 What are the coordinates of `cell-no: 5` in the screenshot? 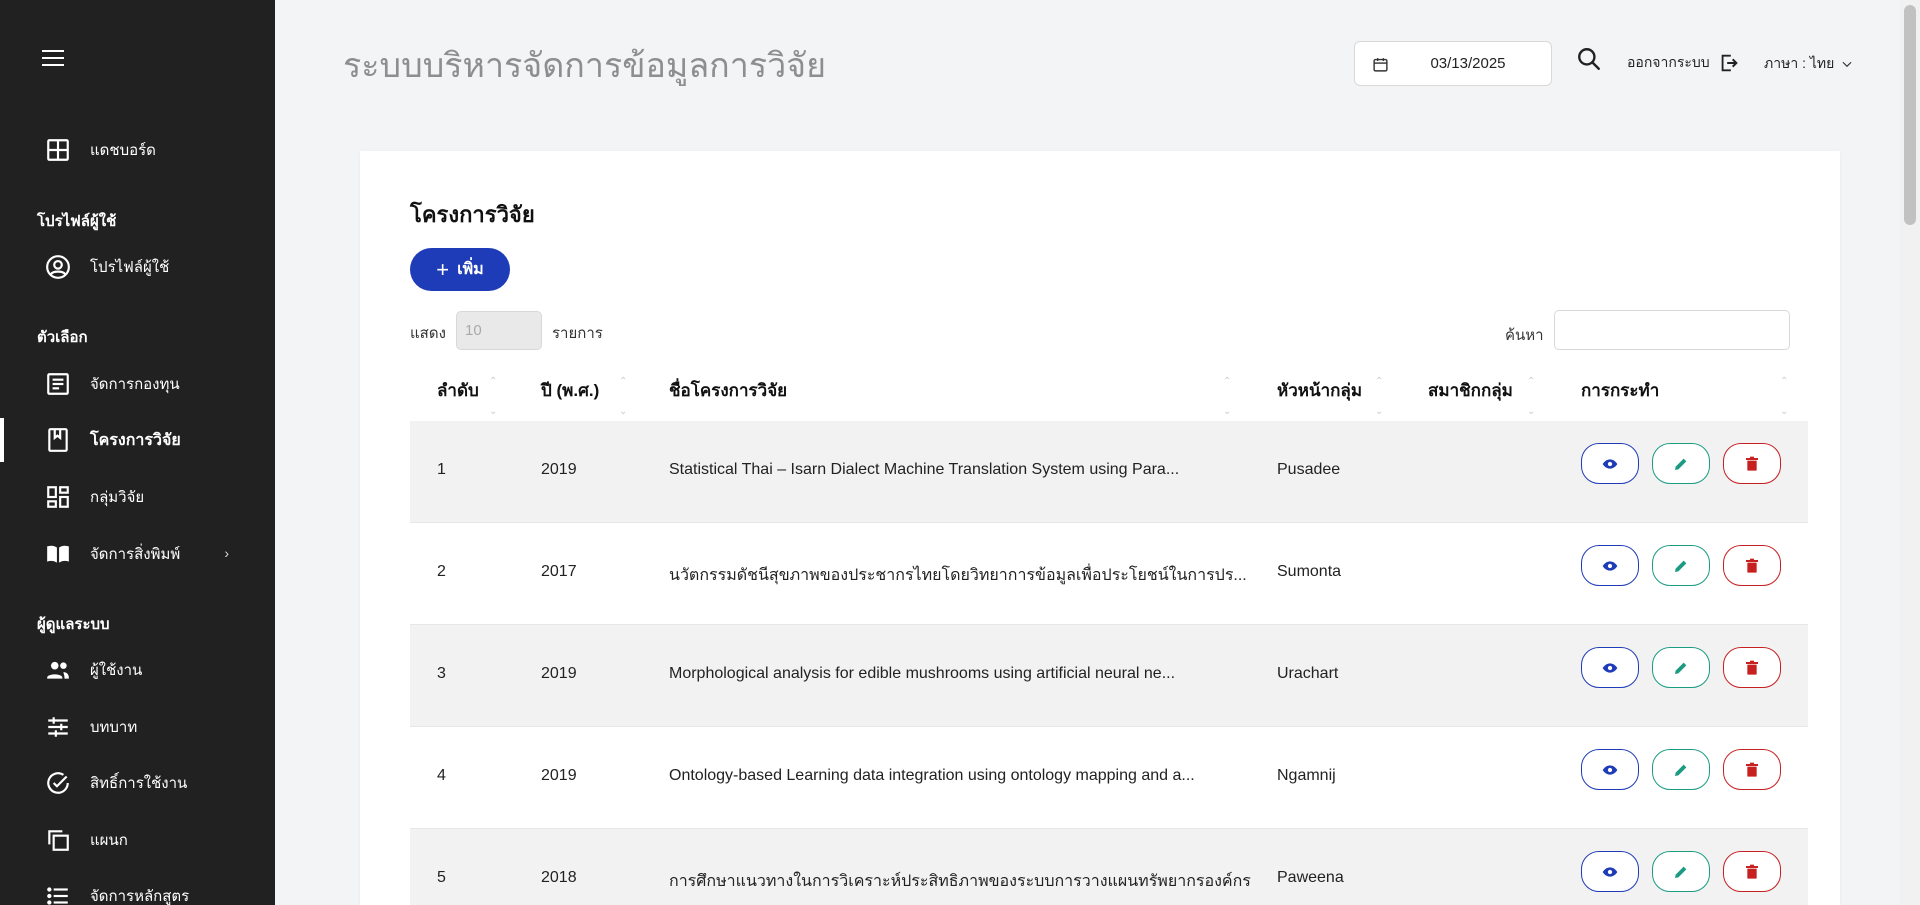 It's located at (441, 877).